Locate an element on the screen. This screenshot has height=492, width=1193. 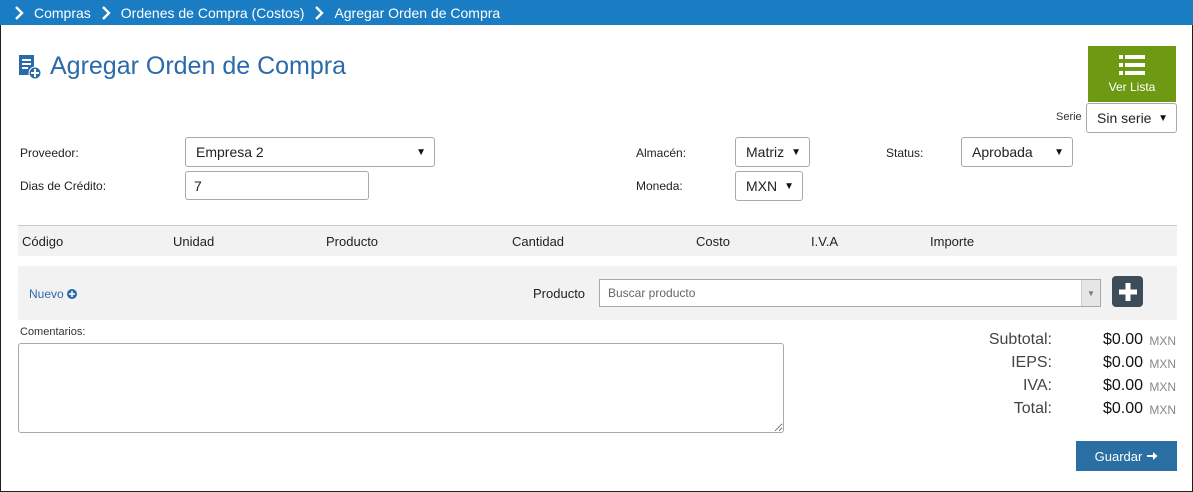
document-add-icon is located at coordinates (30, 66).